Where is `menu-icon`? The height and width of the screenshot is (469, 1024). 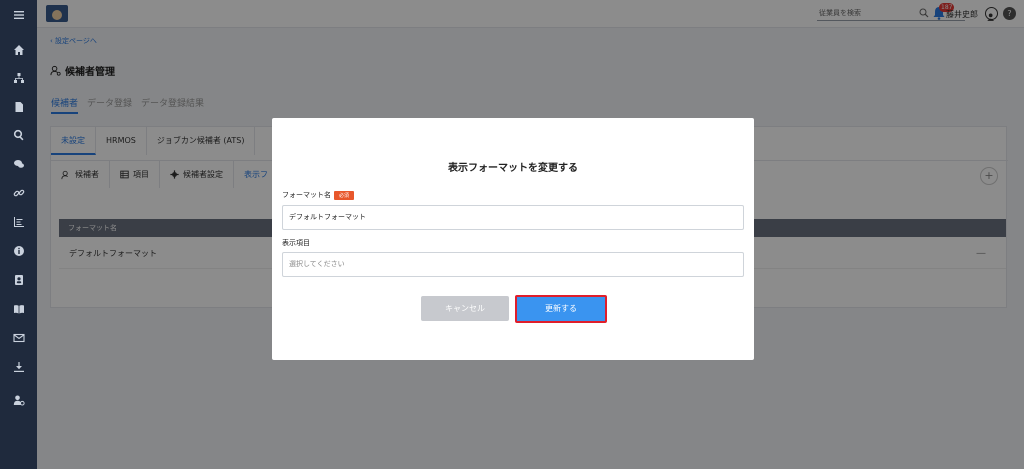 menu-icon is located at coordinates (18, 15).